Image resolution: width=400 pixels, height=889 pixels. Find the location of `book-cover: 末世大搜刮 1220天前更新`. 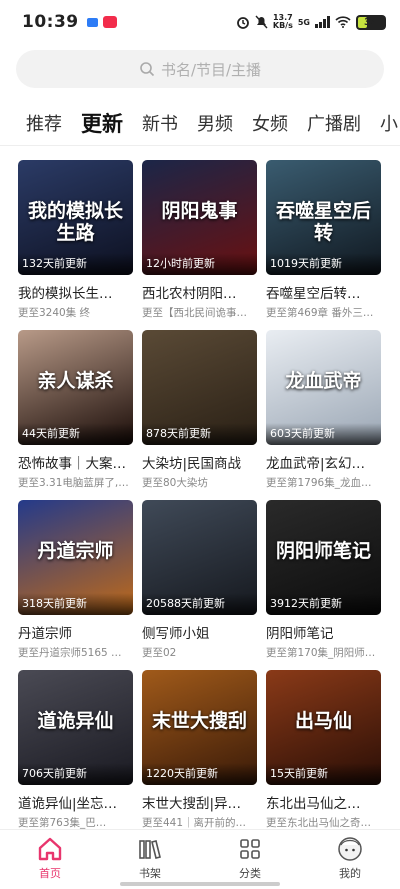

book-cover: 末世大搜刮 1220天前更新 is located at coordinates (199, 727).